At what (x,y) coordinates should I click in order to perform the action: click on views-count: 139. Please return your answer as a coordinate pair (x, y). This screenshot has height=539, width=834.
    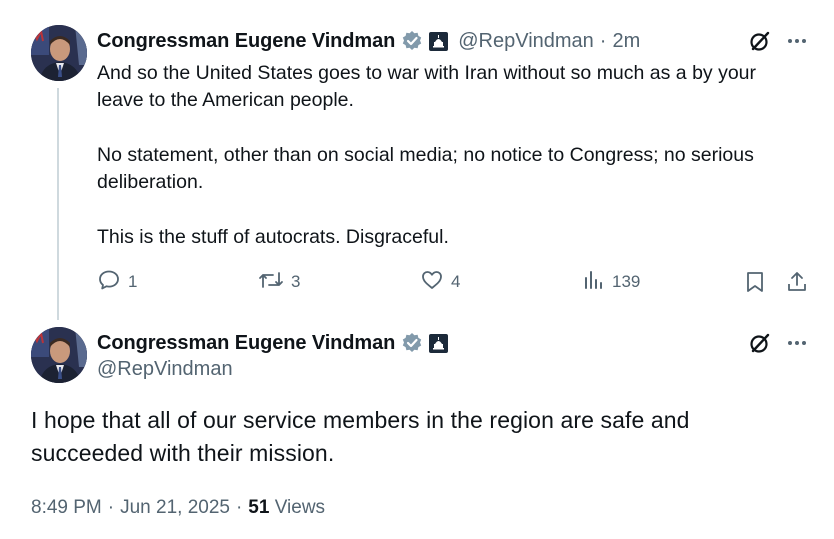
    Looking at the image, I should click on (626, 281).